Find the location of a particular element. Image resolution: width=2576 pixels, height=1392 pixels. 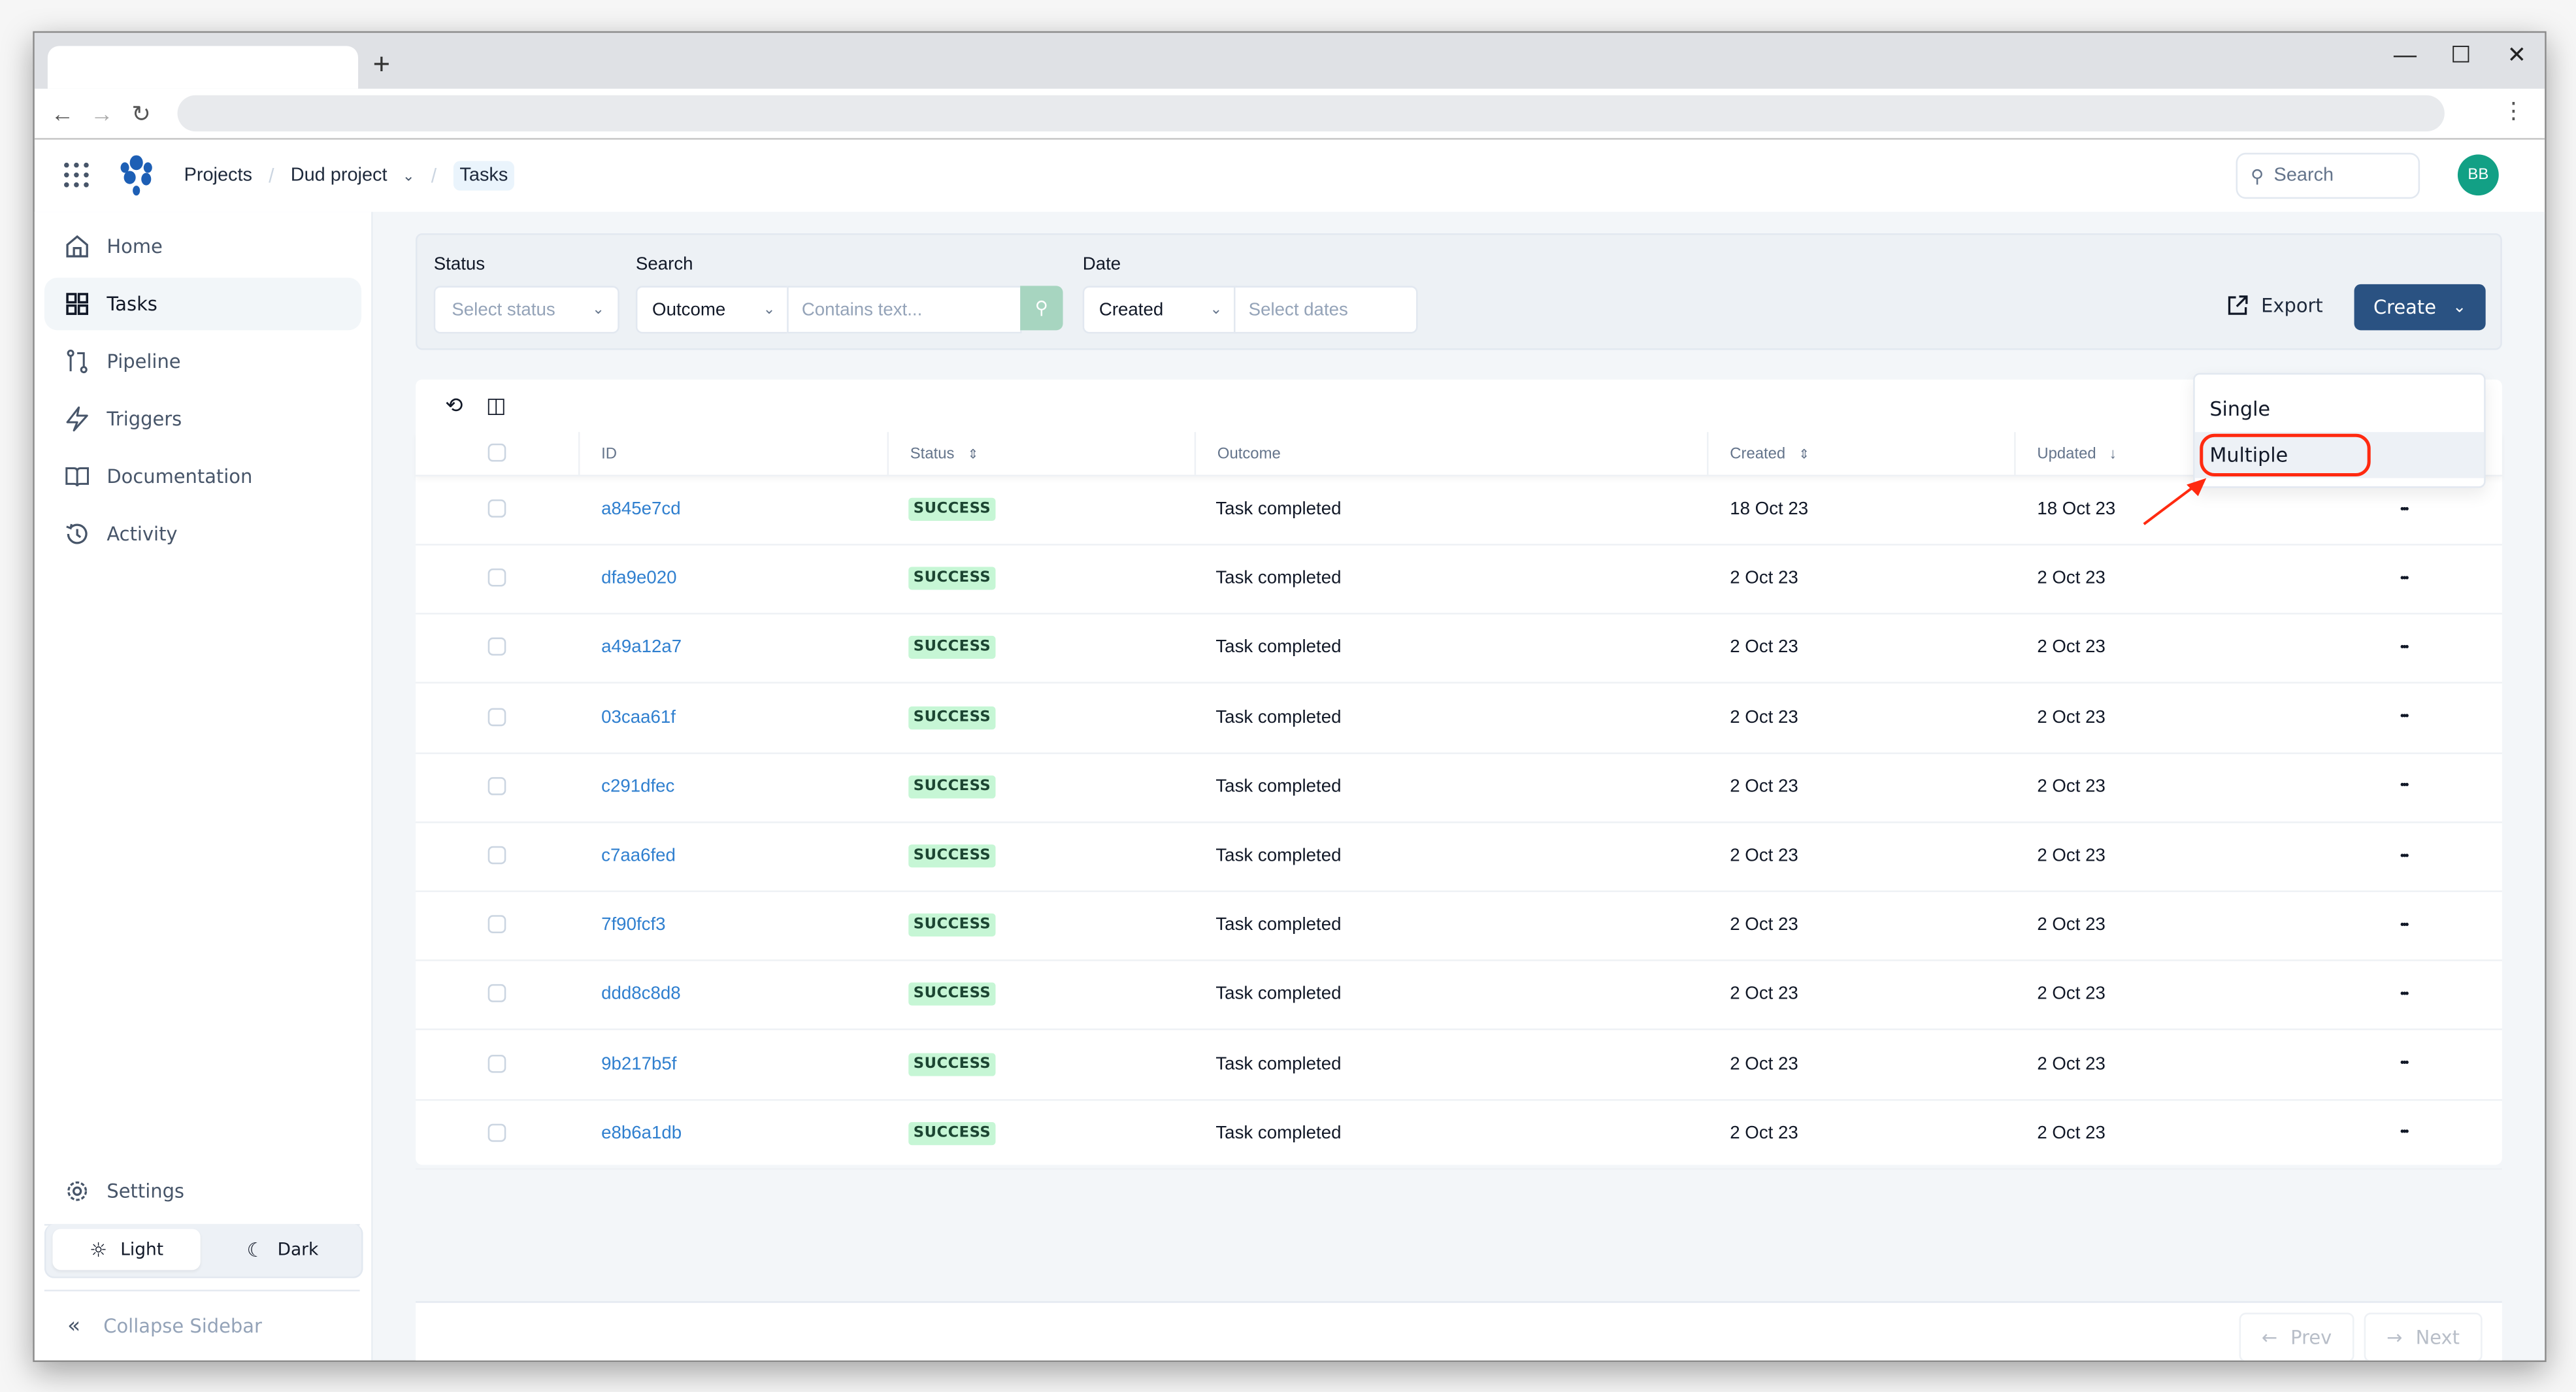

next-page-button: → Next is located at coordinates (2423, 1336).